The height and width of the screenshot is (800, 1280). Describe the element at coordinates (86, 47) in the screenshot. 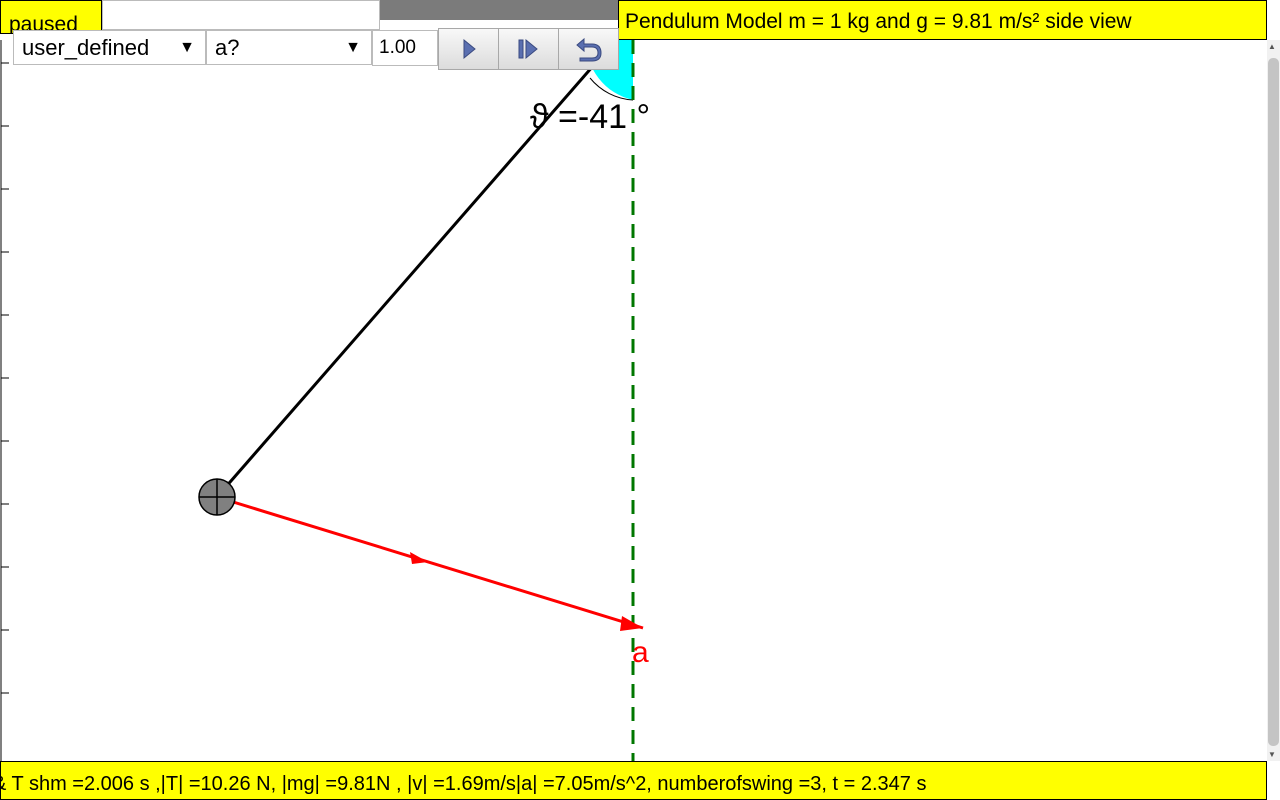

I see `mode-select-value: user_defined` at that location.